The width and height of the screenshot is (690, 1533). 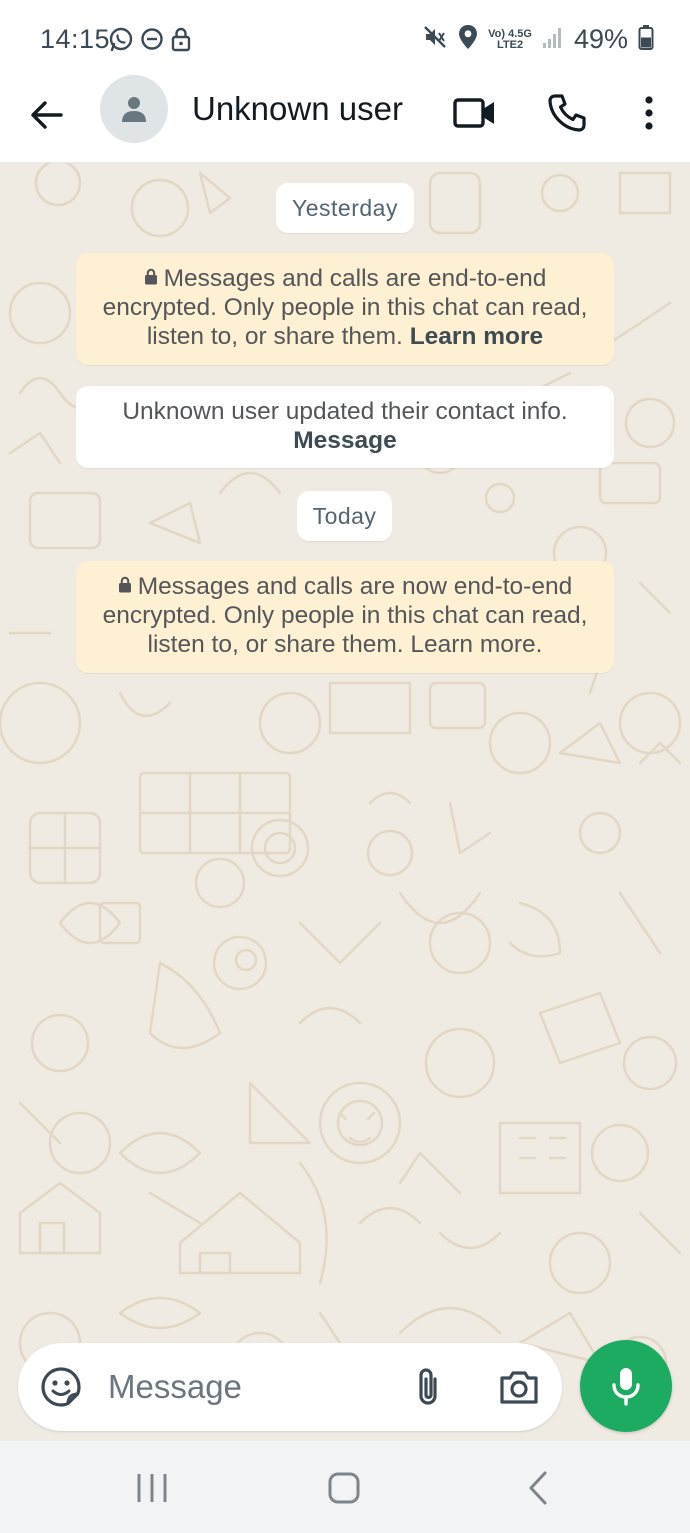 I want to click on back-button, so click(x=47, y=115).